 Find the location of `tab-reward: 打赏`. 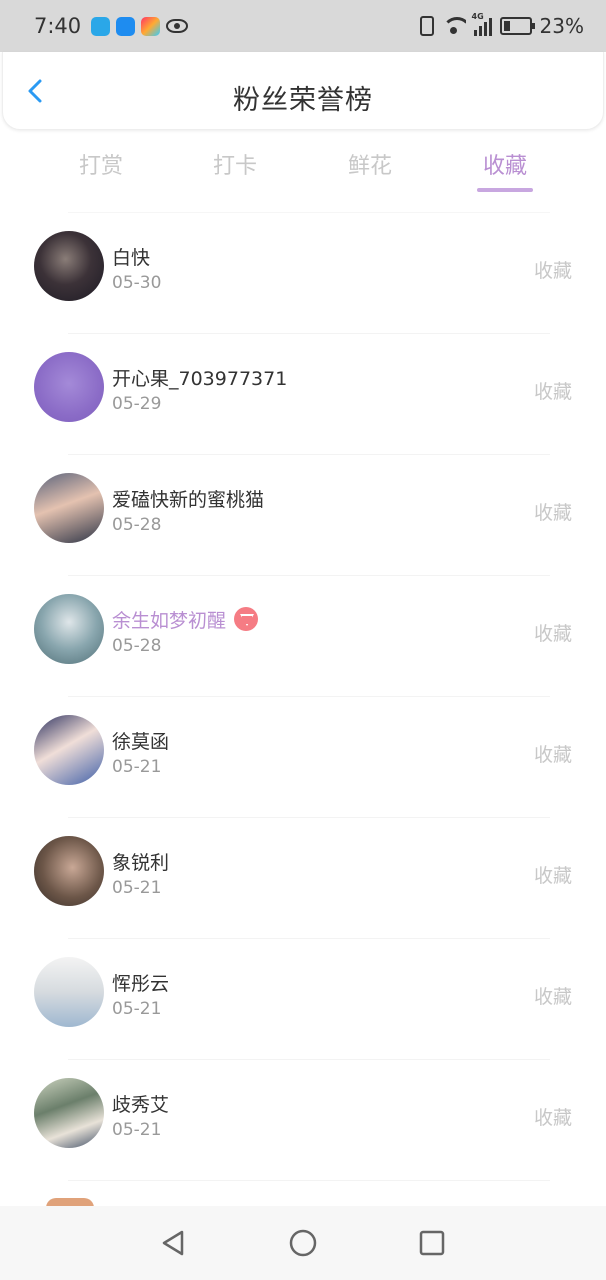

tab-reward: 打赏 is located at coordinates (101, 164).